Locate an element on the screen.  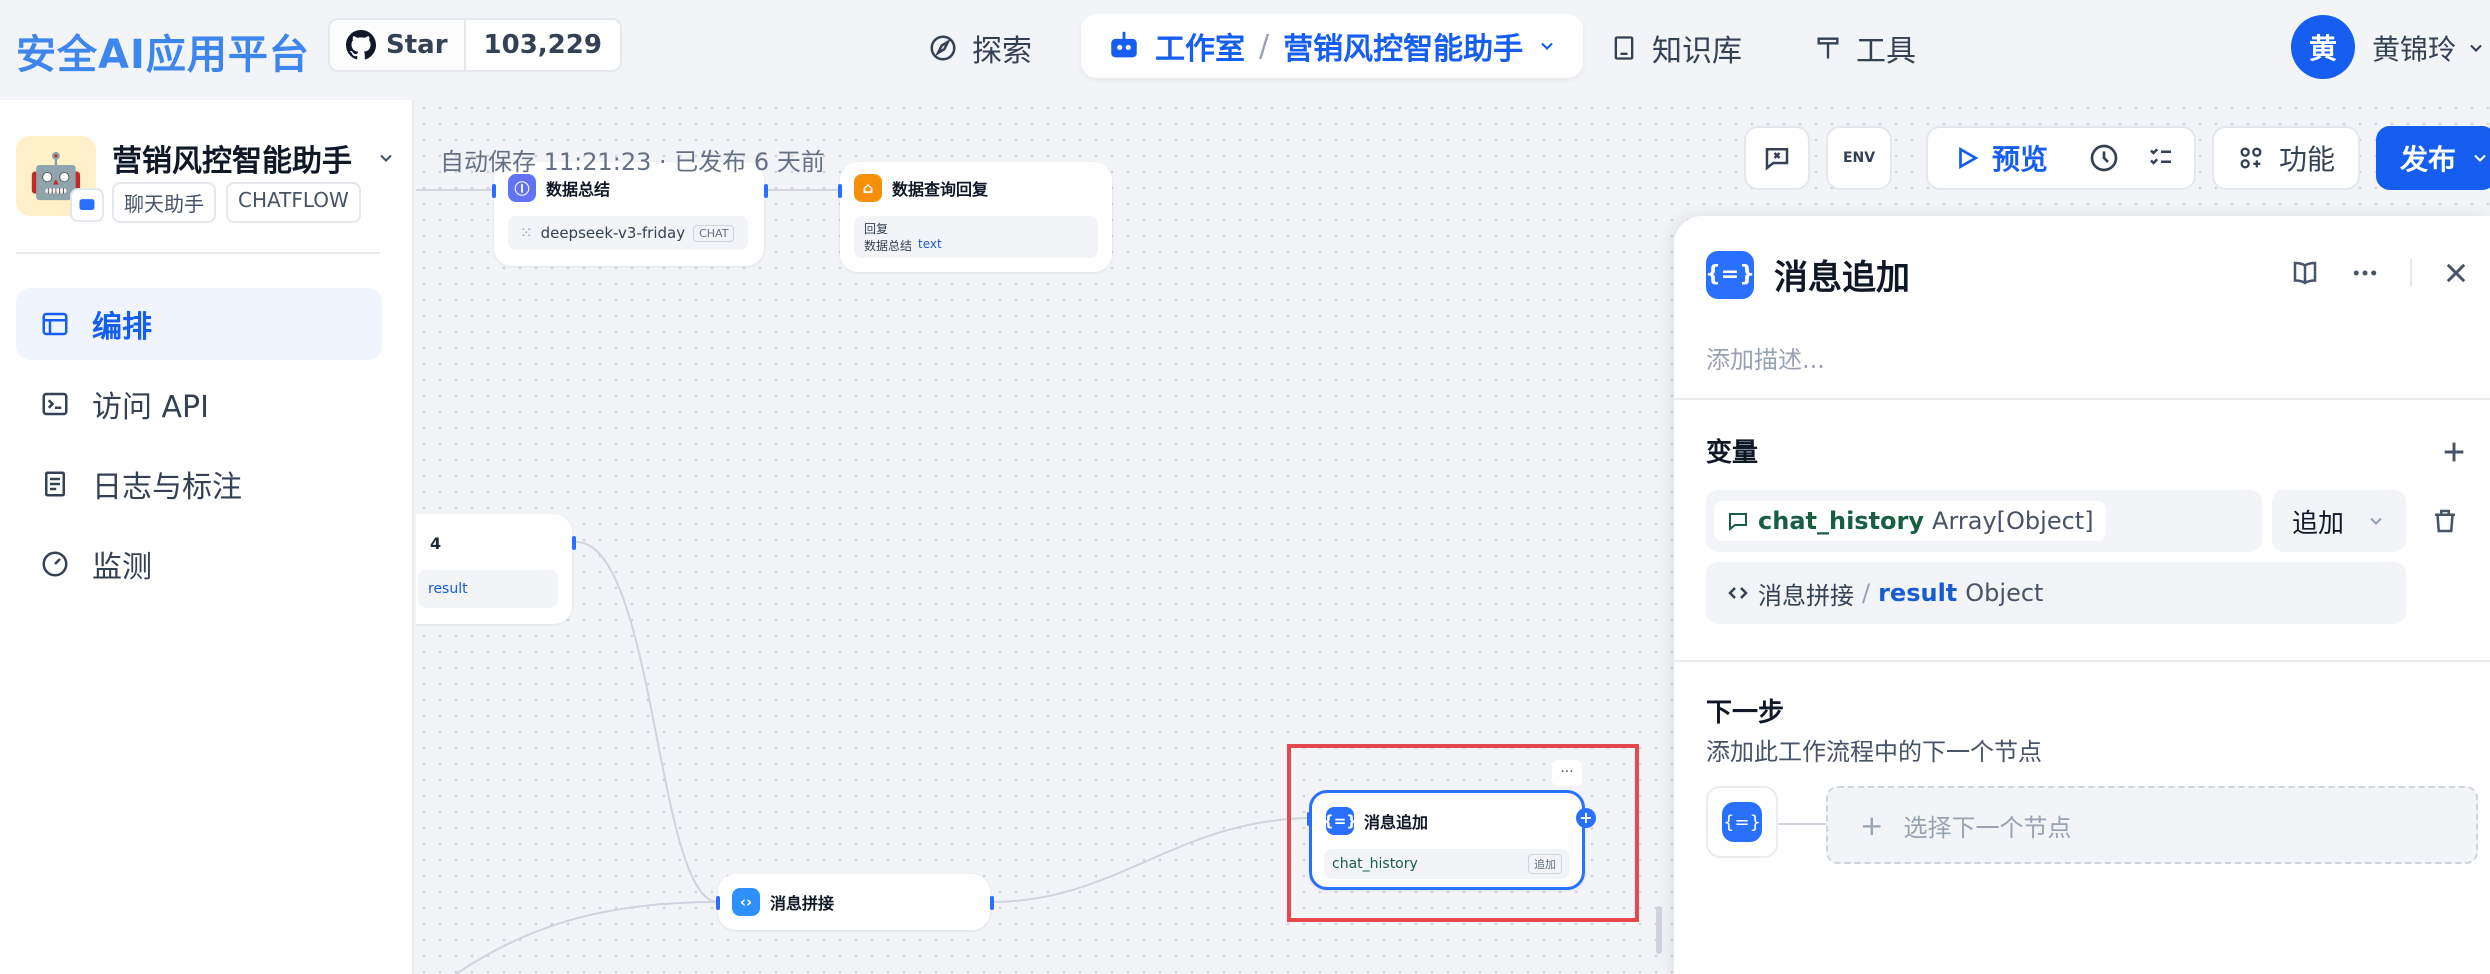
nav-studio: 工作室 / 营销风控智能助手 is located at coordinates (1332, 46).